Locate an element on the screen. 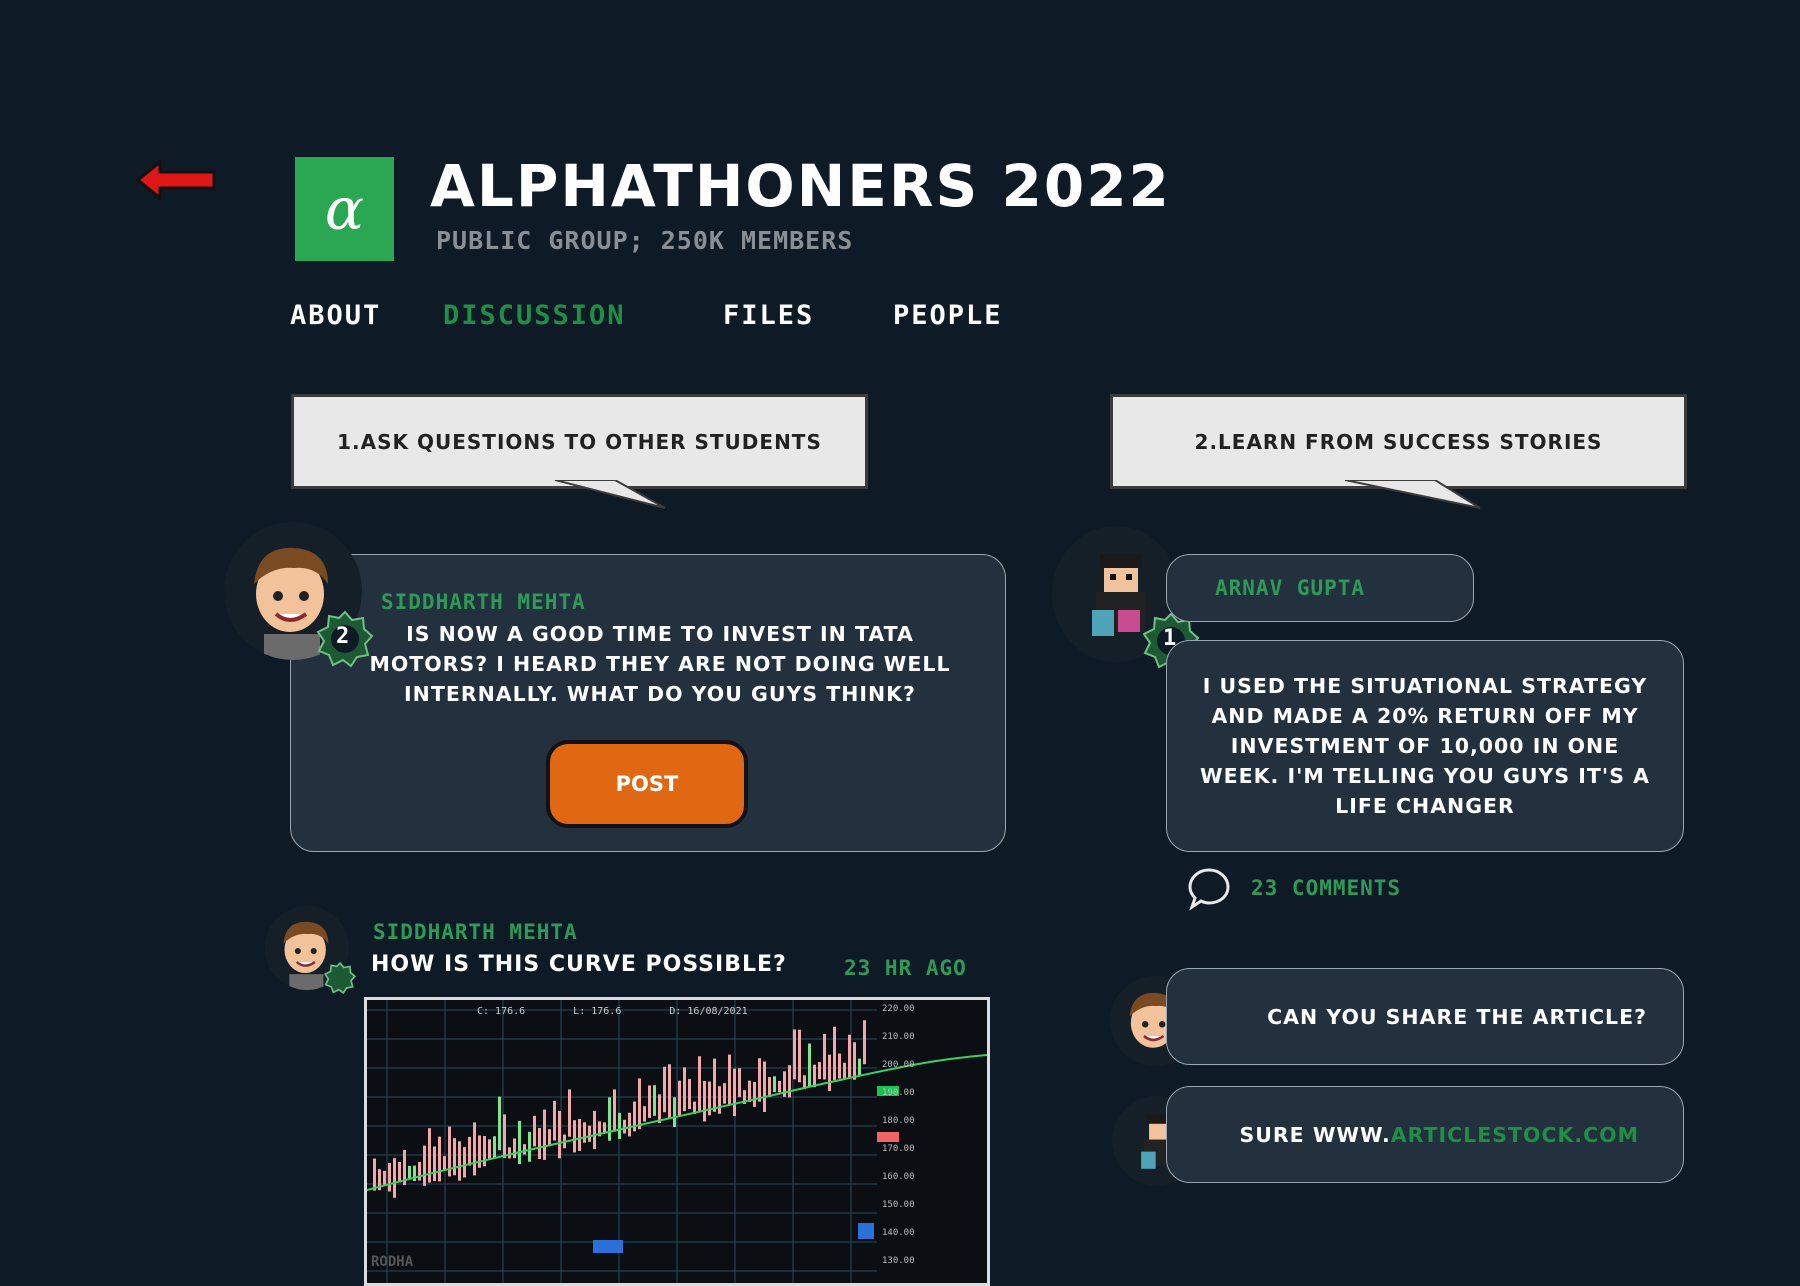 The height and width of the screenshot is (1286, 1800). chart-axis-label: 180.00 is located at coordinates (898, 1121).